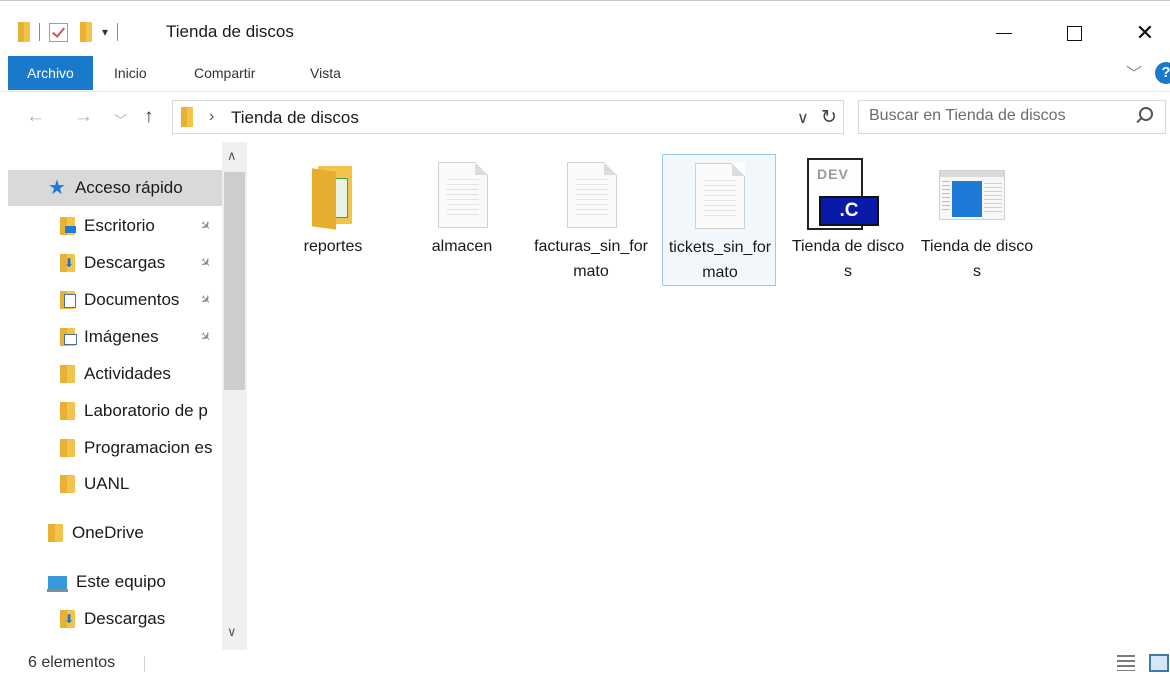  I want to click on sidebar-item-imagenes: Imágenes ✈, so click(115, 337).